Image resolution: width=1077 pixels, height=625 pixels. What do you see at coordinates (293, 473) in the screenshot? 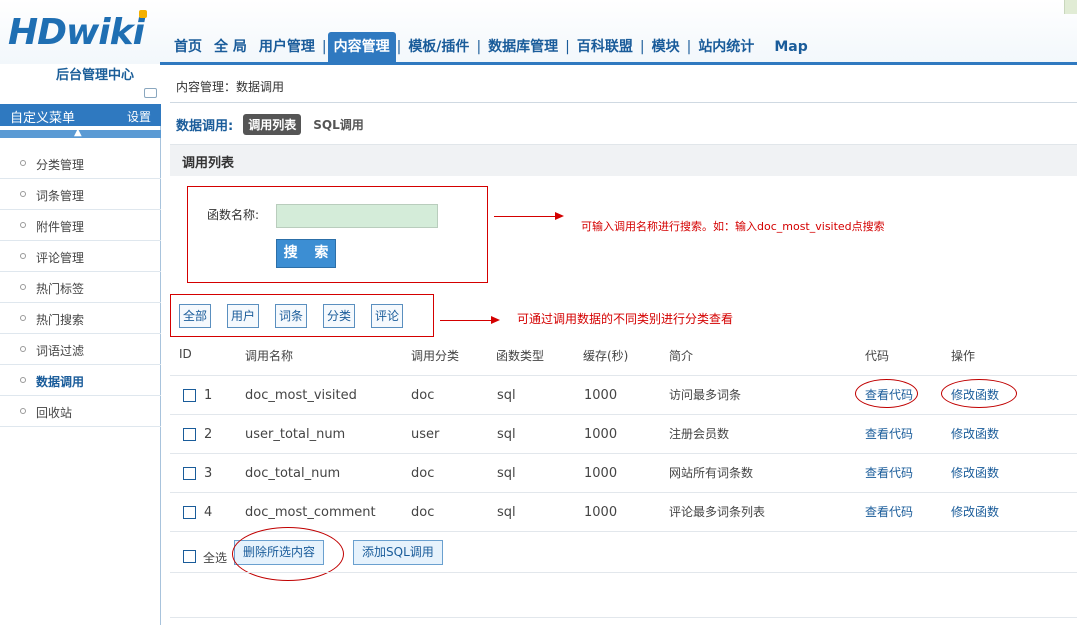
I see `row-call-name: doc_total_num` at bounding box center [293, 473].